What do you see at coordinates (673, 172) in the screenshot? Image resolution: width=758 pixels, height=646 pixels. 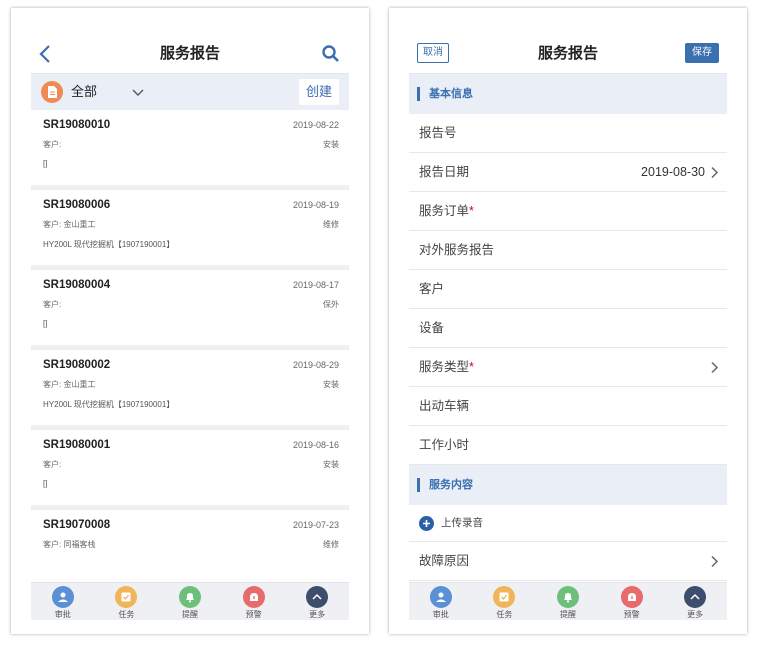 I see `field-value: 2019-08-30` at bounding box center [673, 172].